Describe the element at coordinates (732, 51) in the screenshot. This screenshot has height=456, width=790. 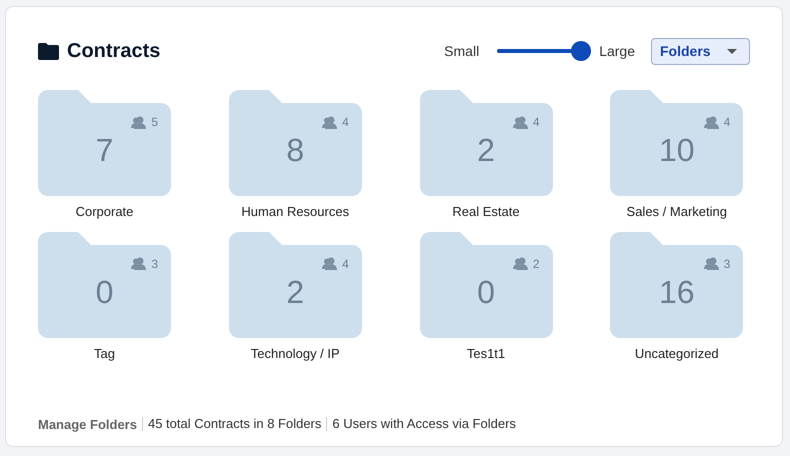
I see `caret-icon` at that location.